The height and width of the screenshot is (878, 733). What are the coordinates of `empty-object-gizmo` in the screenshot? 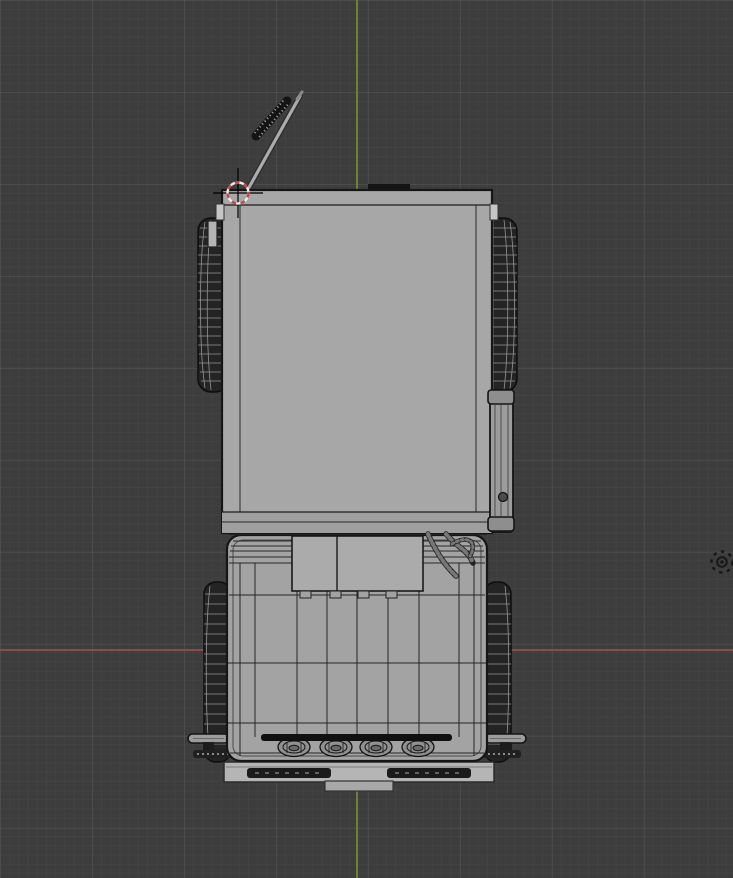 It's located at (721, 562).